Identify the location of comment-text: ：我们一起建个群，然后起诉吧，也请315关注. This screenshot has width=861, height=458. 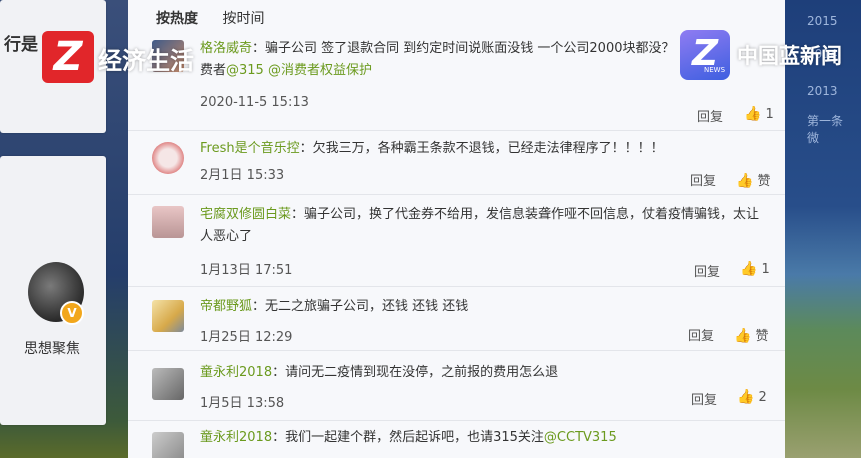
(408, 437).